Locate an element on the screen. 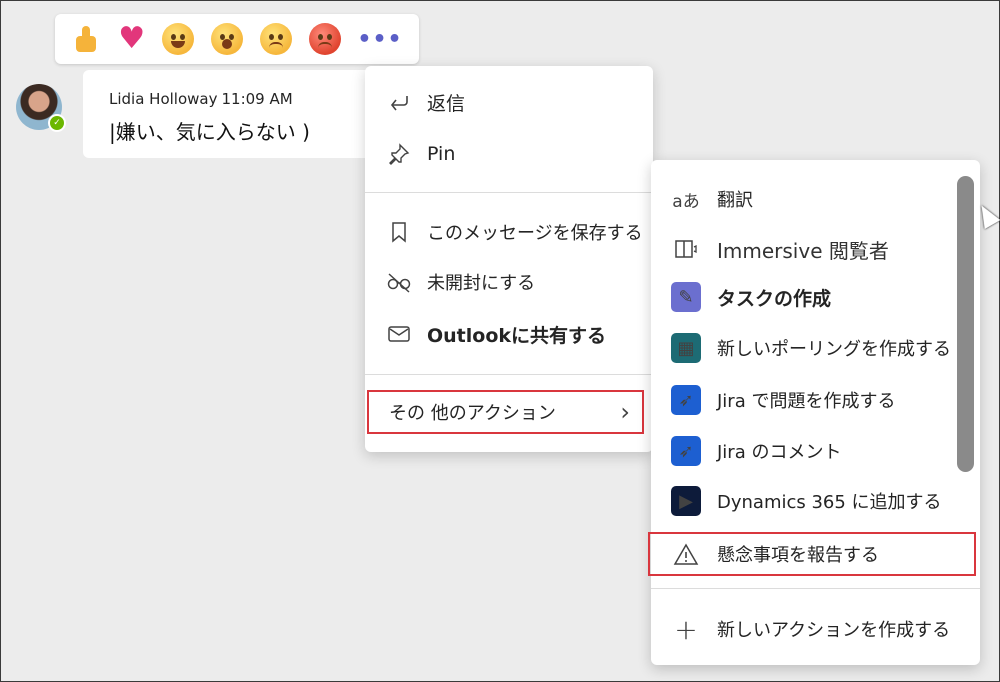 The height and width of the screenshot is (682, 1000). translate-icon: aあ is located at coordinates (686, 201).